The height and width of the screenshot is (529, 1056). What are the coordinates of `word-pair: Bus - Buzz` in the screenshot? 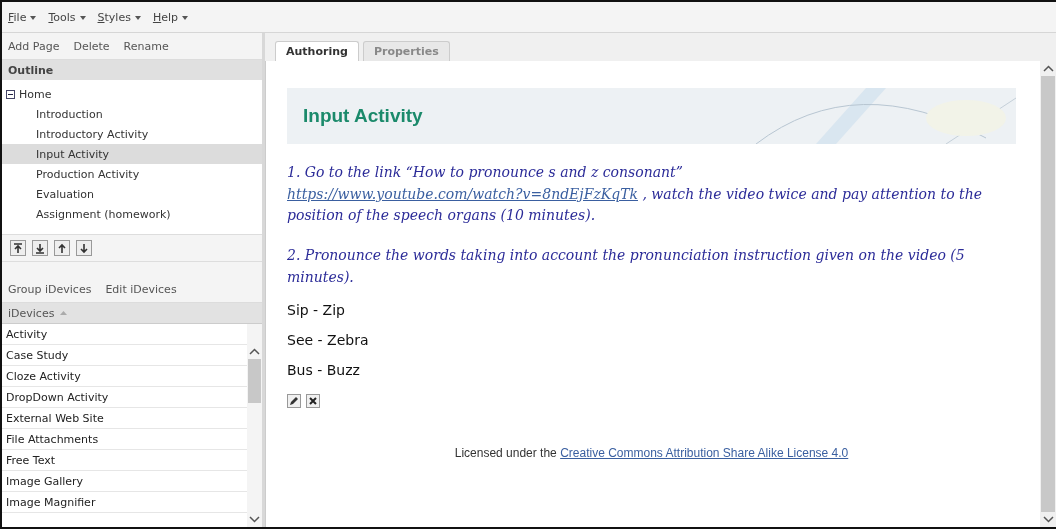 It's located at (324, 370).